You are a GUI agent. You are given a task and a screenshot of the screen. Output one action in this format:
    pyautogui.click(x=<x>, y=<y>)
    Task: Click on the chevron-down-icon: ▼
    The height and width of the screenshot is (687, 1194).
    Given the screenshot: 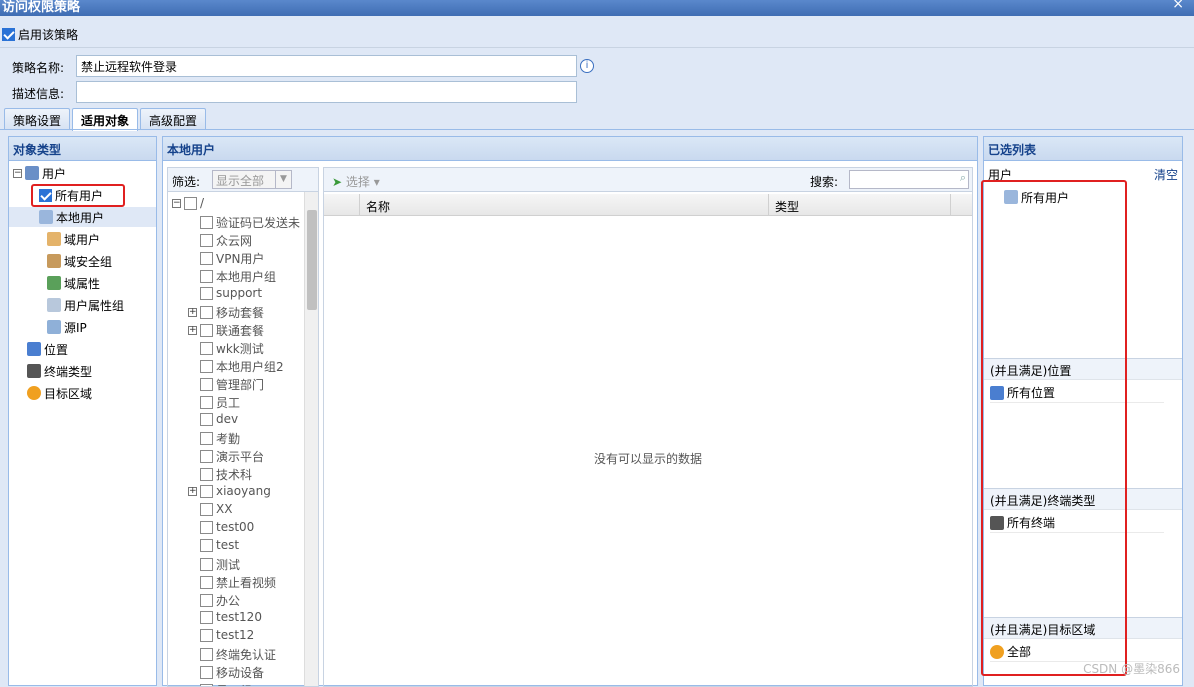 What is the action you would take?
    pyautogui.click(x=283, y=179)
    